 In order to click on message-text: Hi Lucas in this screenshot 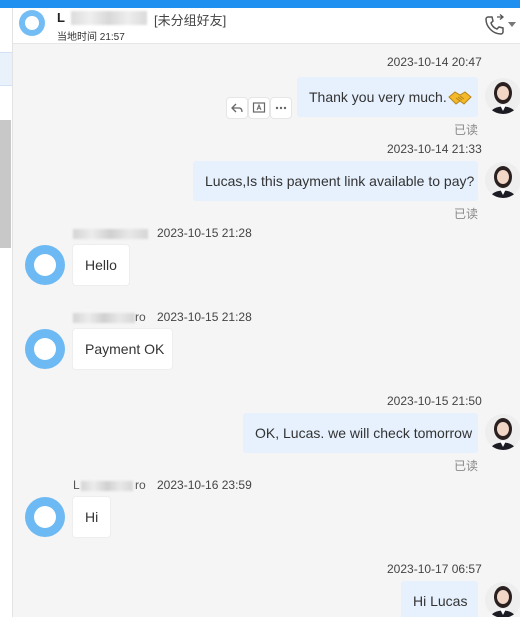, I will do `click(440, 601)`.